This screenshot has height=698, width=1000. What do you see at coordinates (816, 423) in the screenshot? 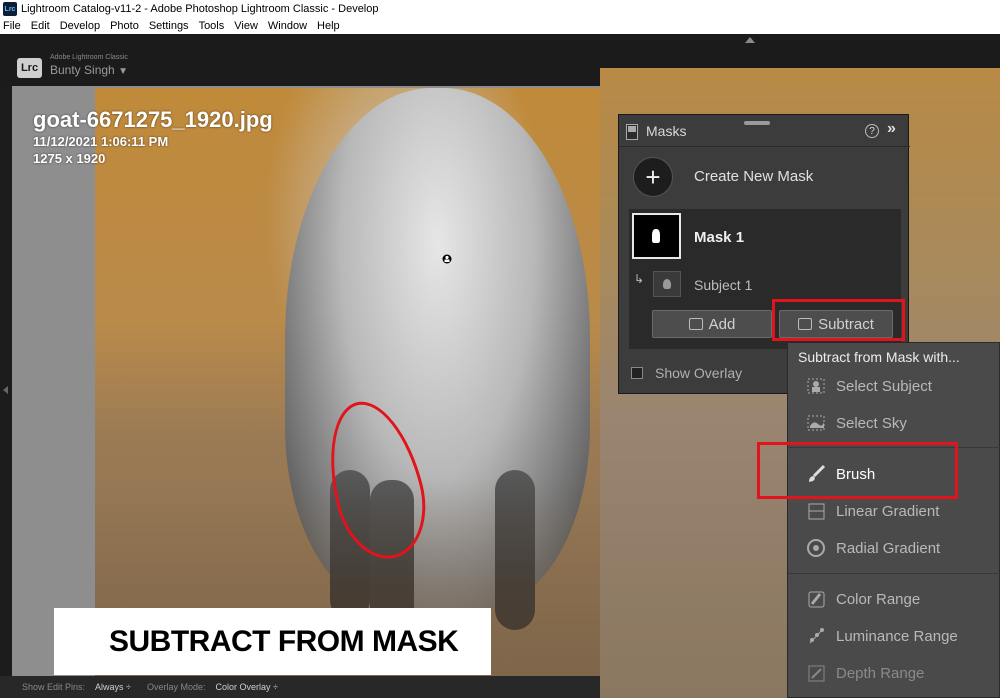
I see `select-sky-icon` at bounding box center [816, 423].